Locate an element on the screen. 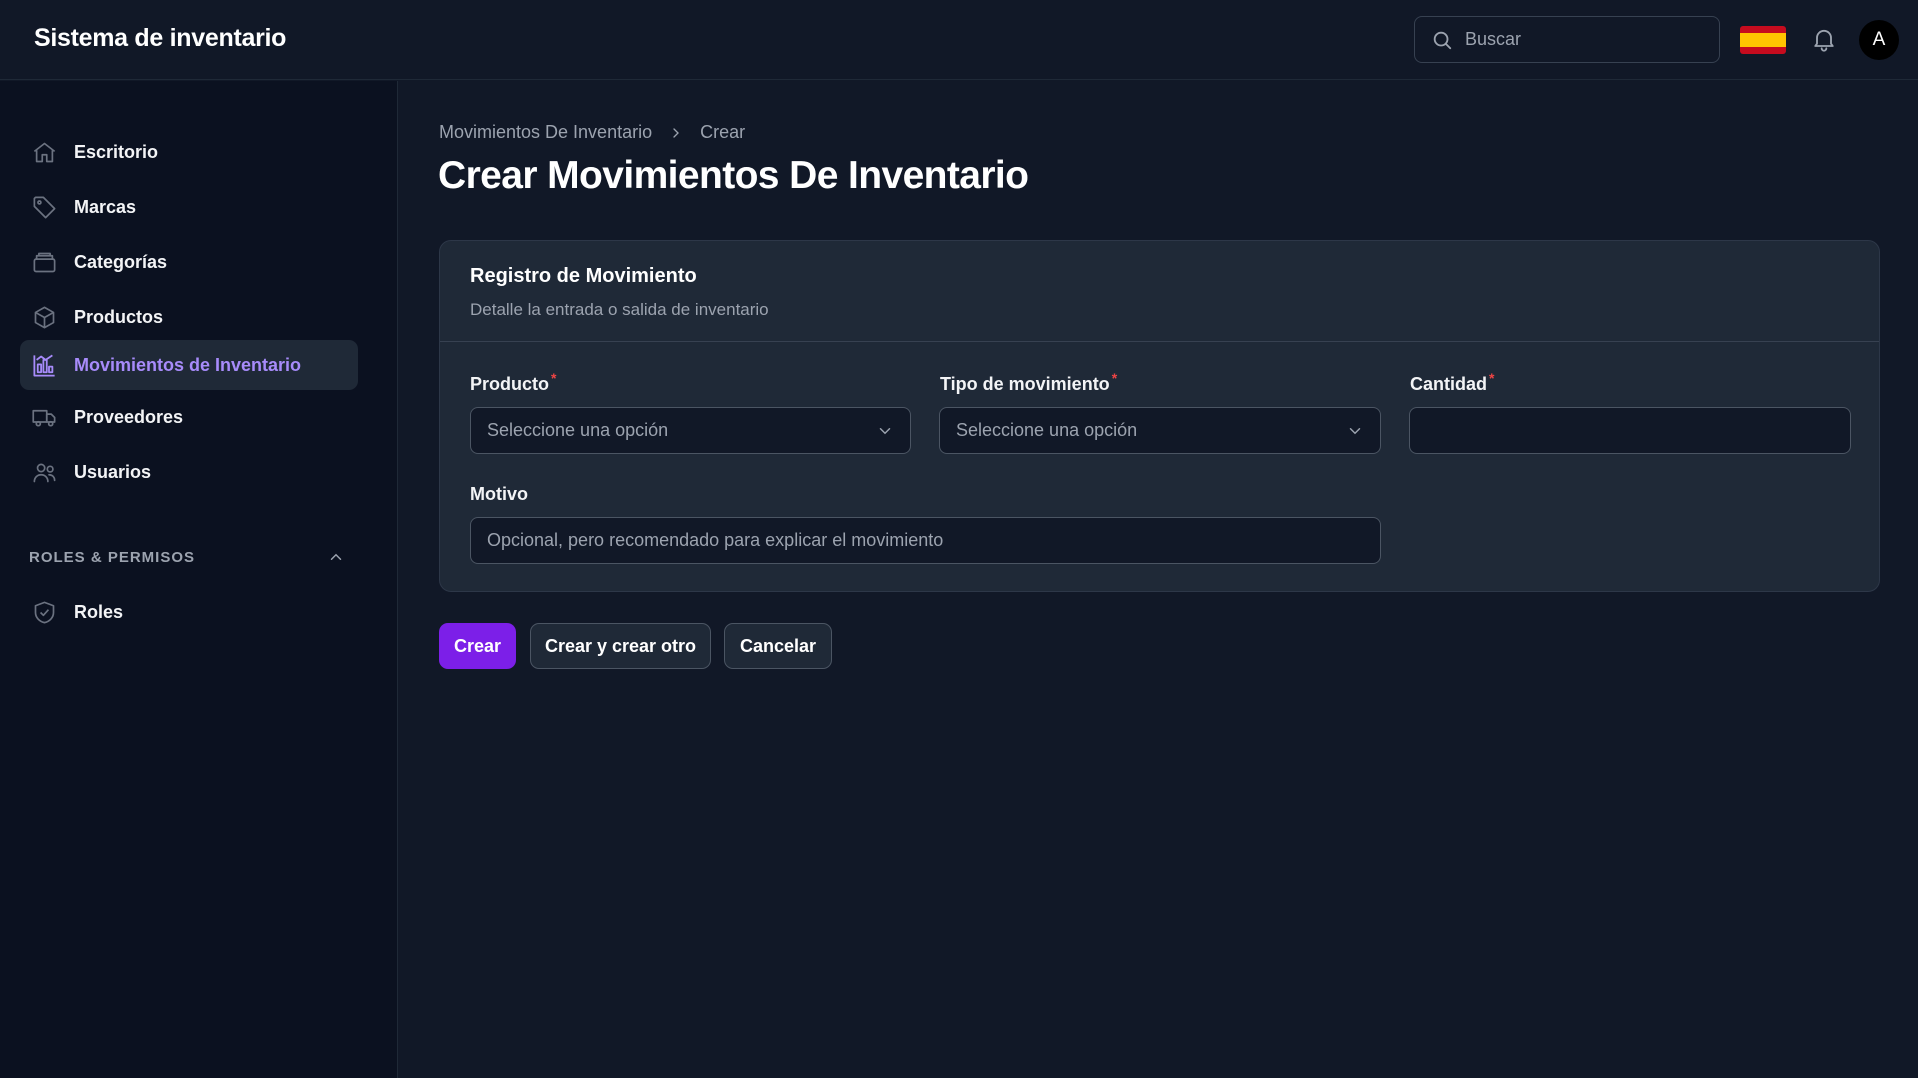 The image size is (1918, 1078). chevron-up-icon is located at coordinates (336, 557).